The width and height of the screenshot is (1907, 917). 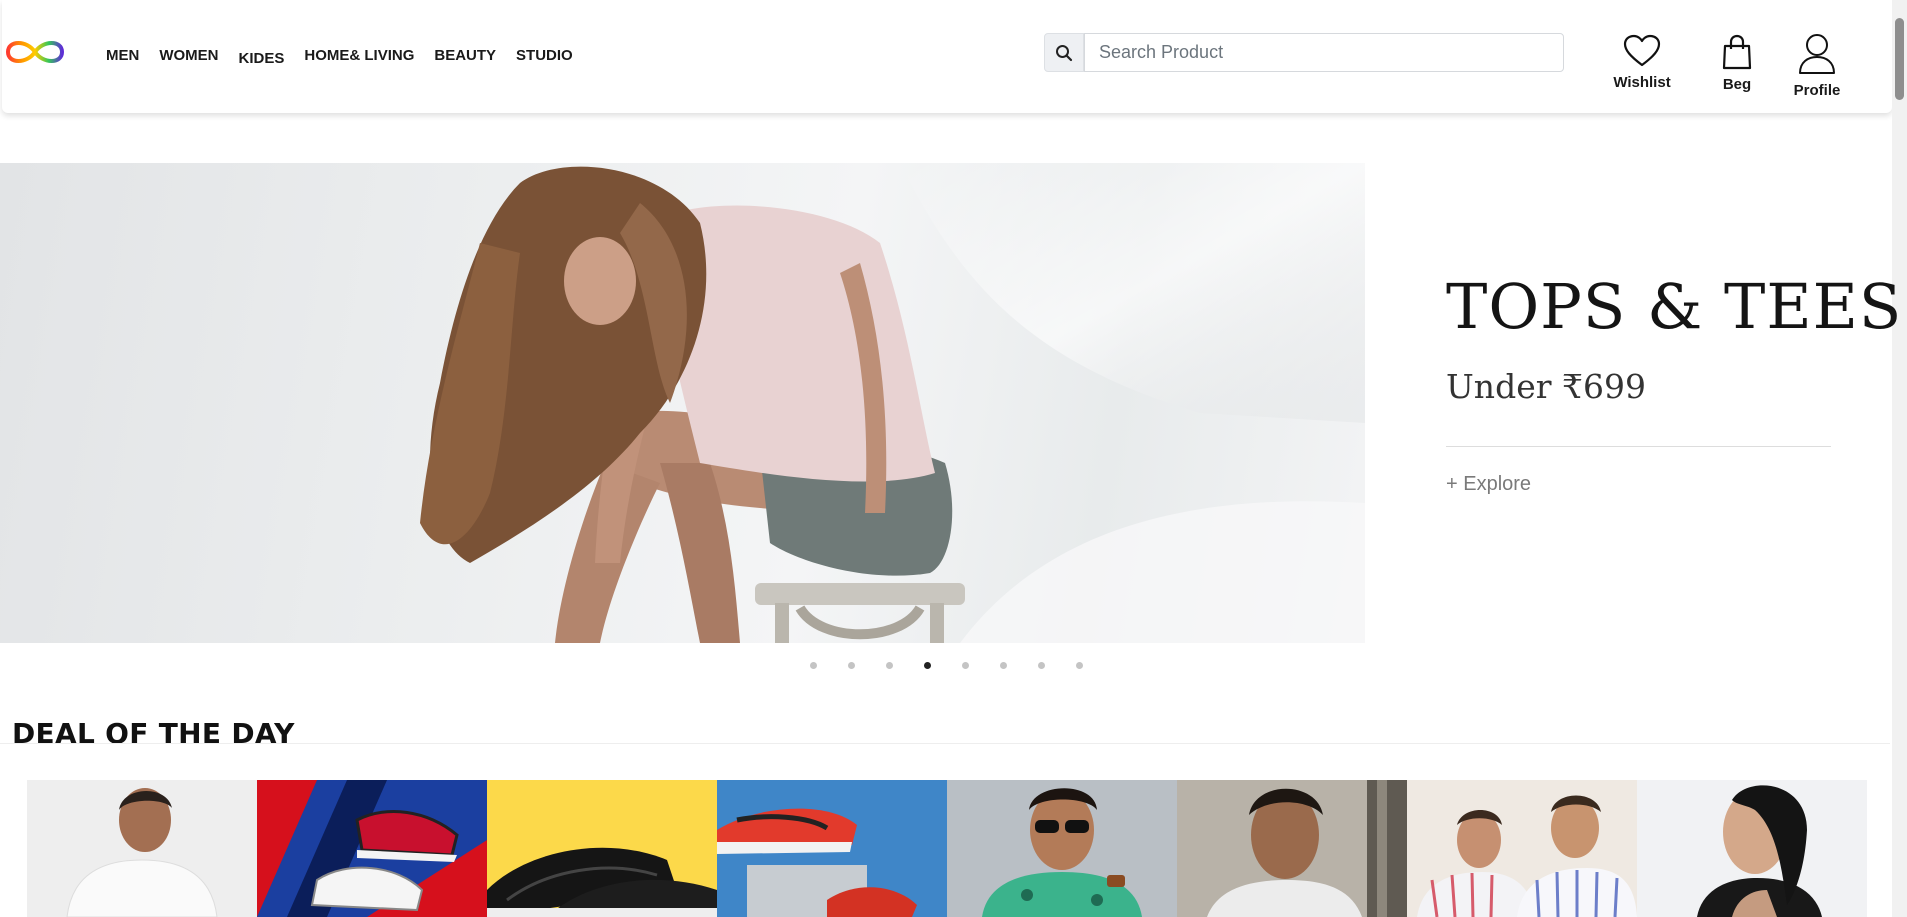 I want to click on deal-carousel, so click(x=947, y=848).